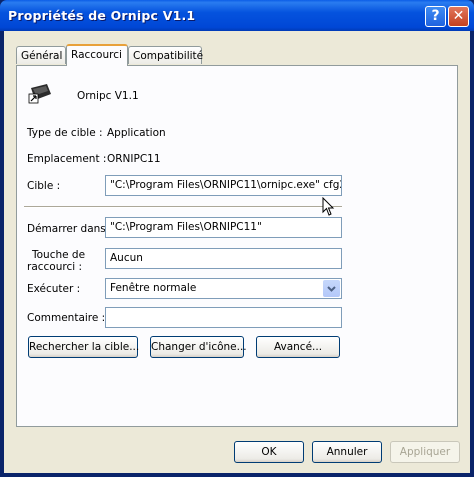  Describe the element at coordinates (153, 288) in the screenshot. I see `run-select-value: Fenêtre normale` at that location.